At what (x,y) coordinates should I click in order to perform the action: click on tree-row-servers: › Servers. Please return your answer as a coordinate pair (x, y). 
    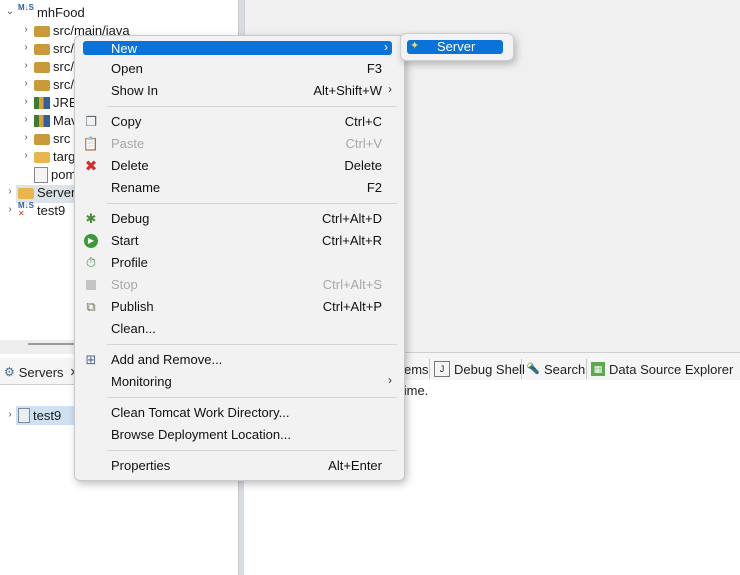
    Looking at the image, I should click on (42, 192).